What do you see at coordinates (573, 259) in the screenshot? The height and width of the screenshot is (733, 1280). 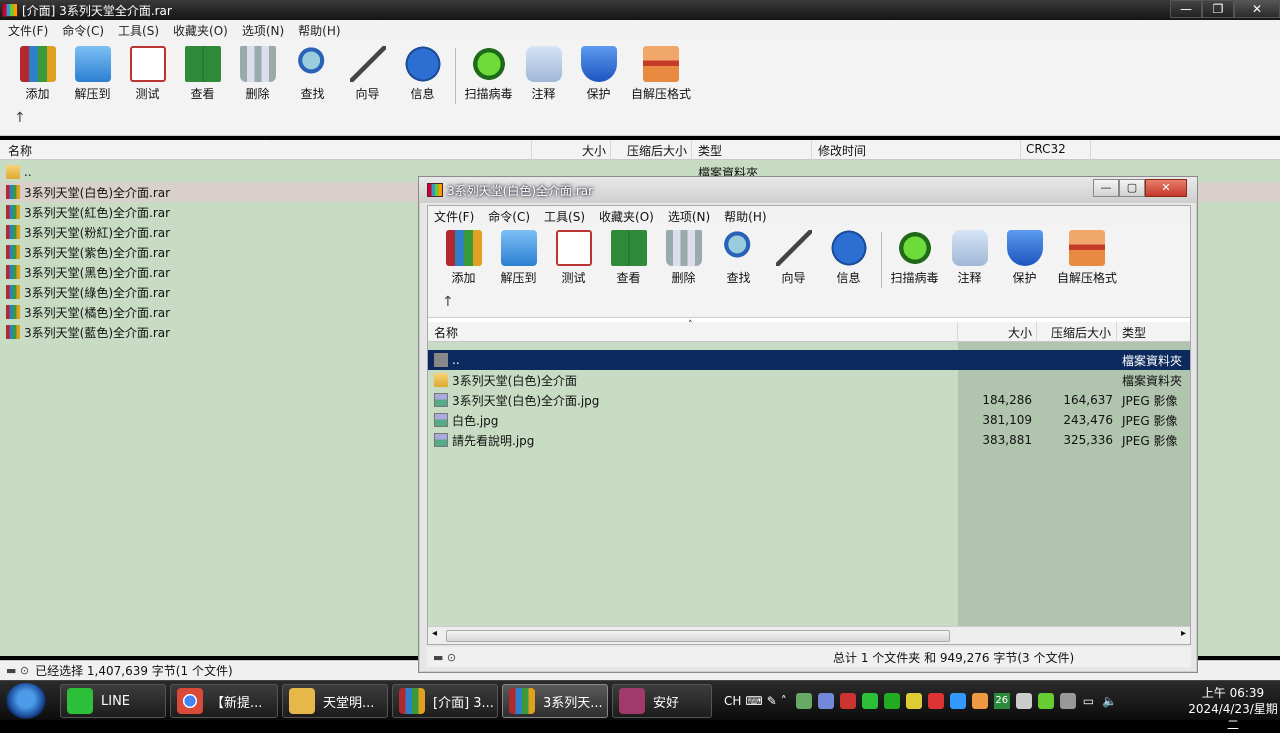 I see `dialog-test-button: 测试` at bounding box center [573, 259].